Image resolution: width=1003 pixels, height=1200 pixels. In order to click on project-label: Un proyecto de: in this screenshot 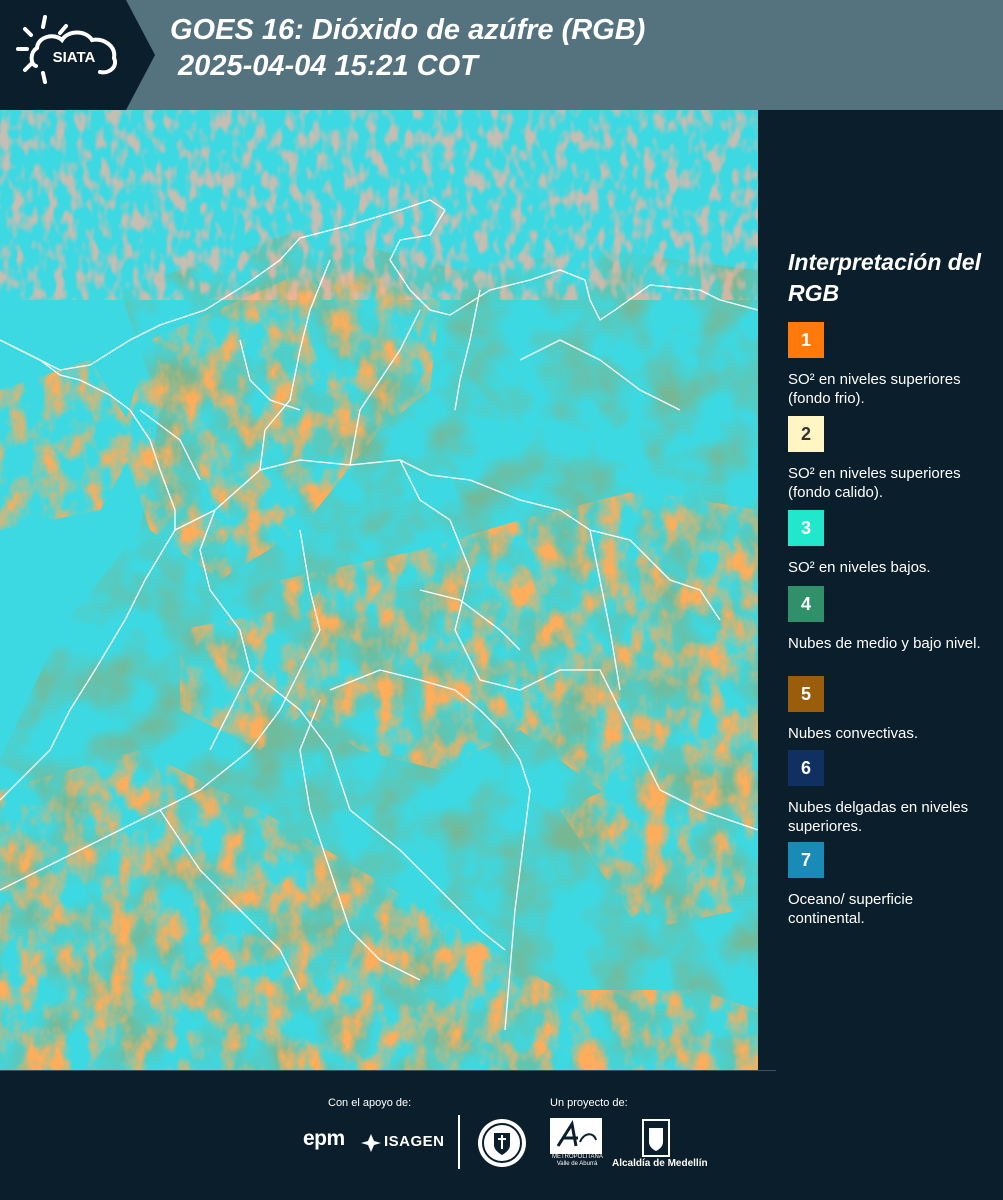, I will do `click(589, 1103)`.